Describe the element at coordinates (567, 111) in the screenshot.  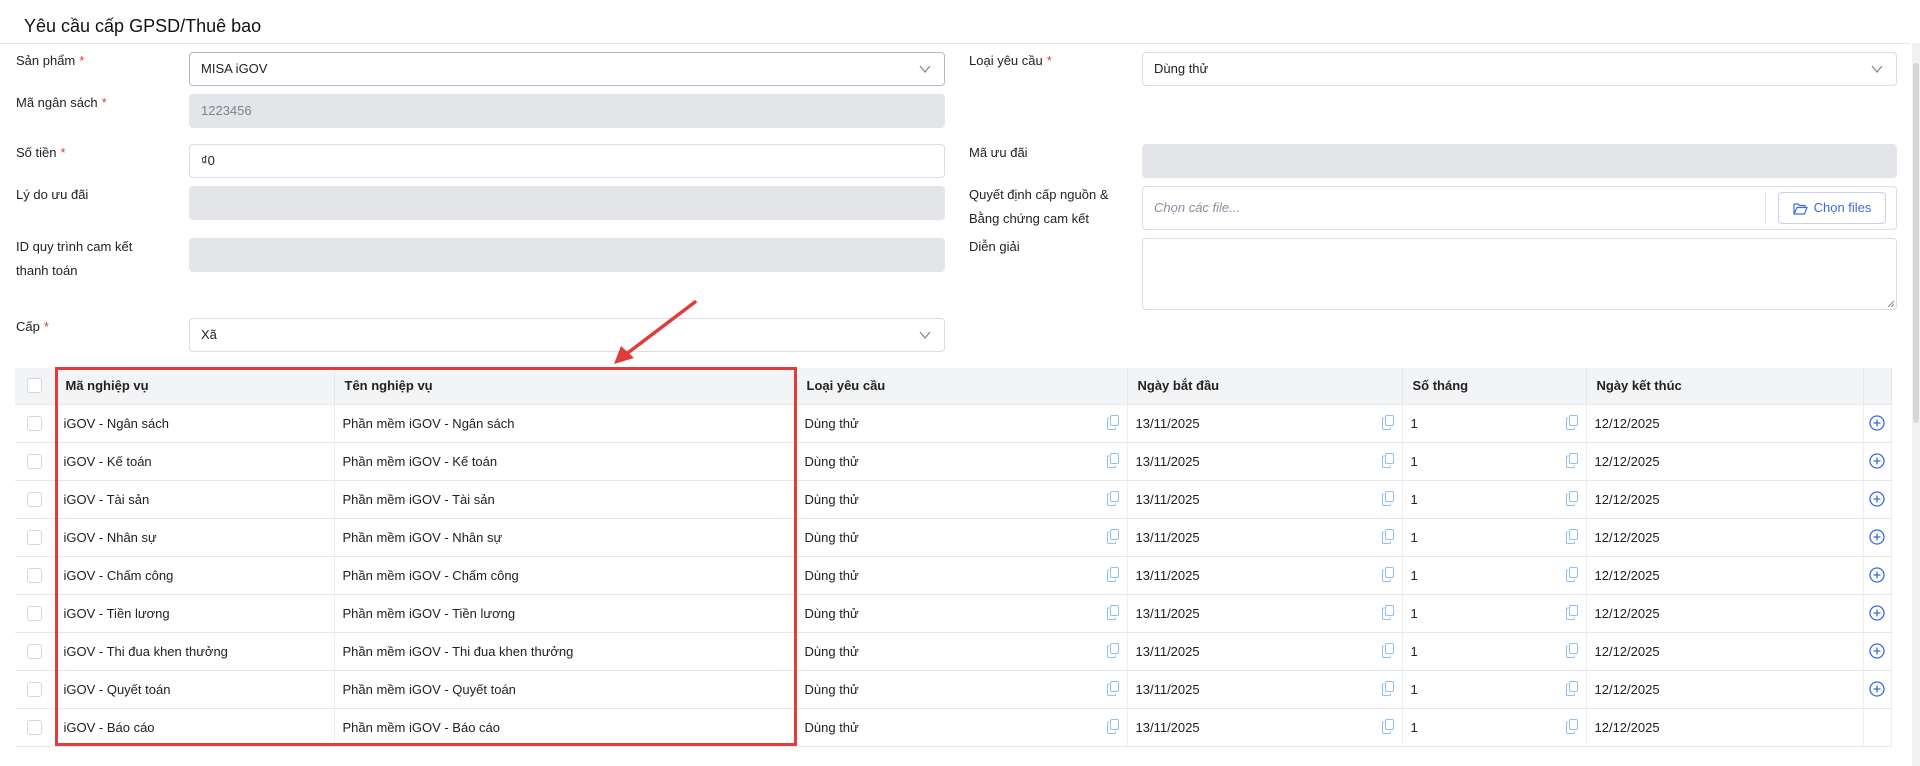
I see `budget-code-input: 1223456` at that location.